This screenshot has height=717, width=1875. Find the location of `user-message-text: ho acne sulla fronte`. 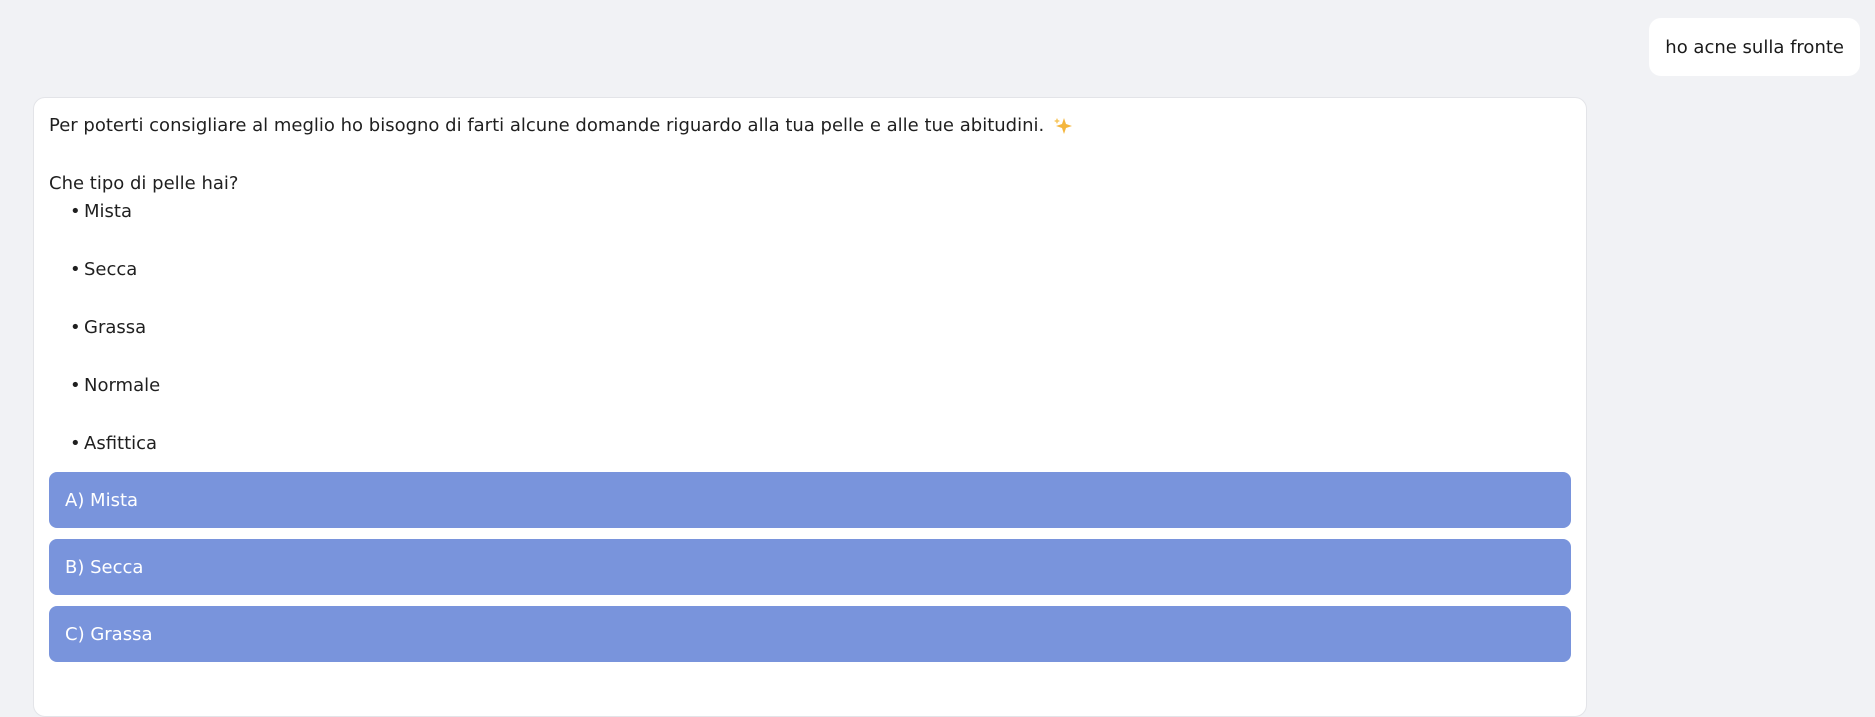

user-message-text: ho acne sulla fronte is located at coordinates (1754, 47).